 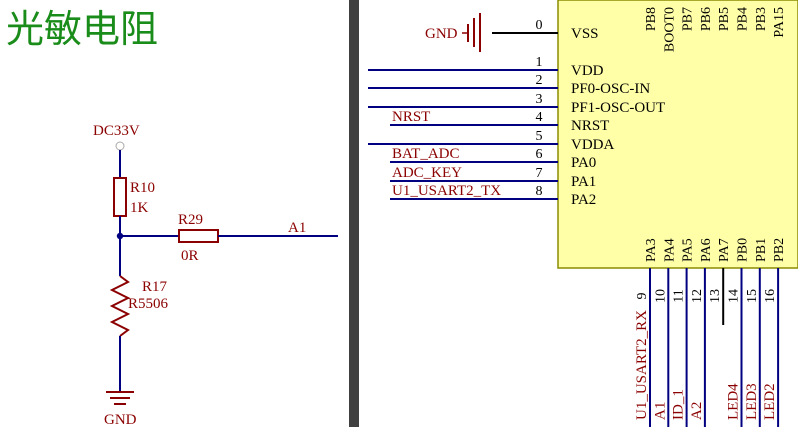 I want to click on pin-name: PA0, so click(x=583, y=163).